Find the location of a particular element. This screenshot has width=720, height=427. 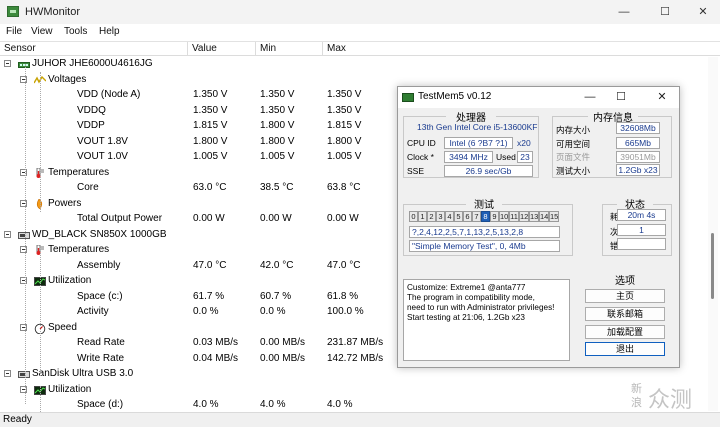

sensor-group-label: WD_BLACK SN850X 1000GB is located at coordinates (99, 234).